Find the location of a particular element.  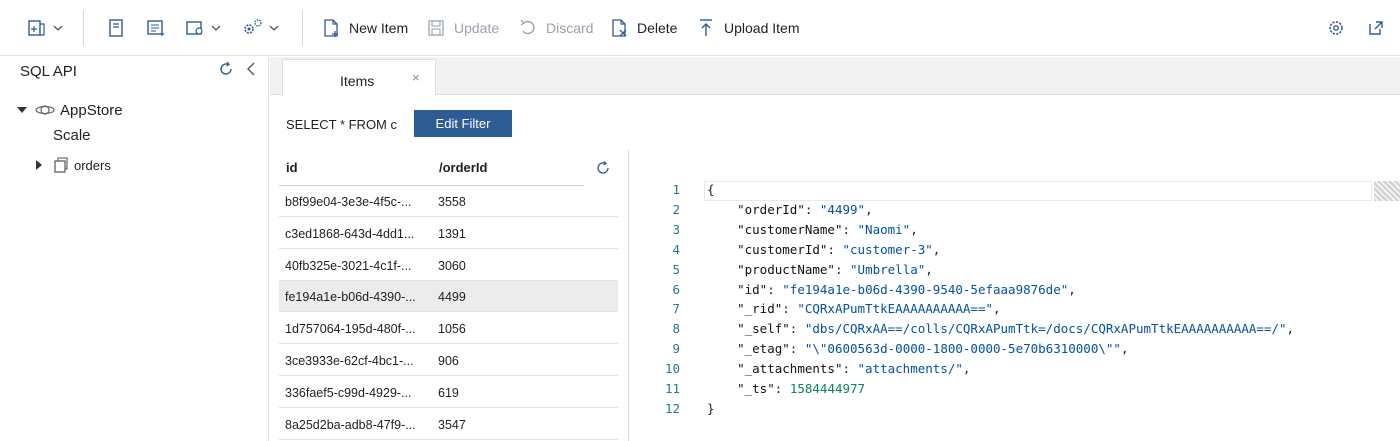

refresh-tree-button is located at coordinates (226, 71).